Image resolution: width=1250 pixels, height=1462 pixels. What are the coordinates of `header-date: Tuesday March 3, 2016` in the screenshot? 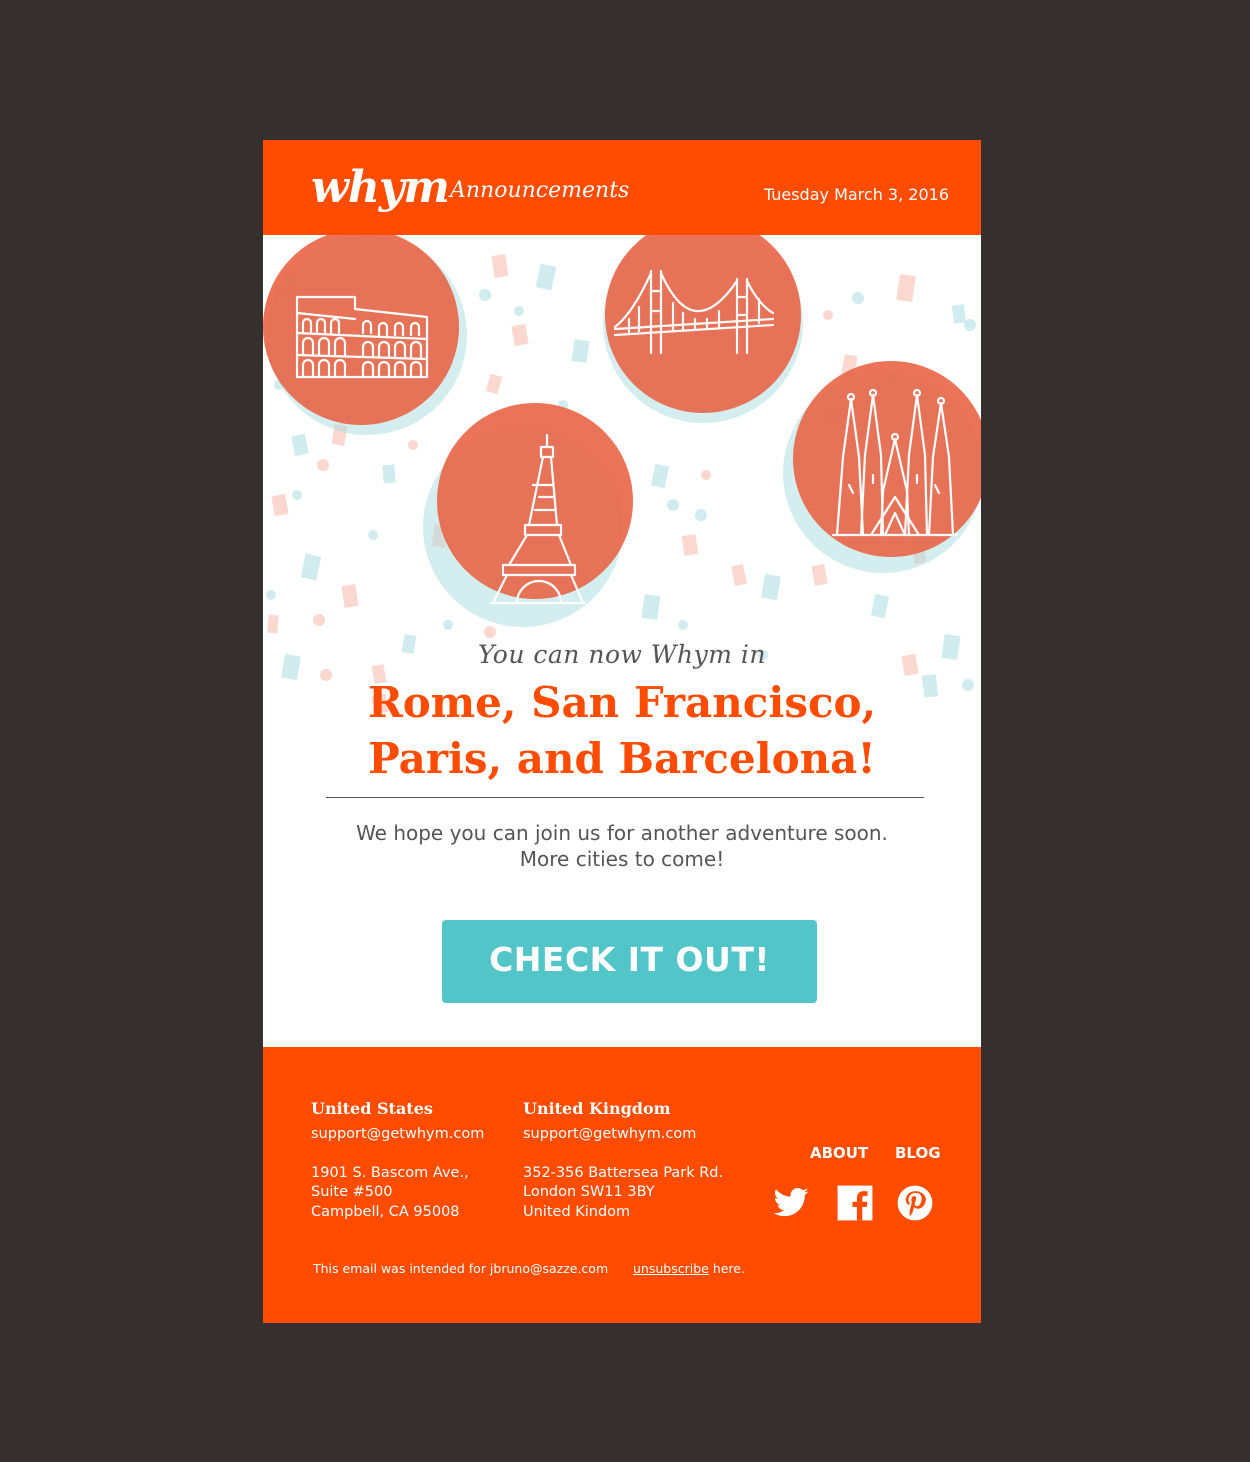 It's located at (856, 194).